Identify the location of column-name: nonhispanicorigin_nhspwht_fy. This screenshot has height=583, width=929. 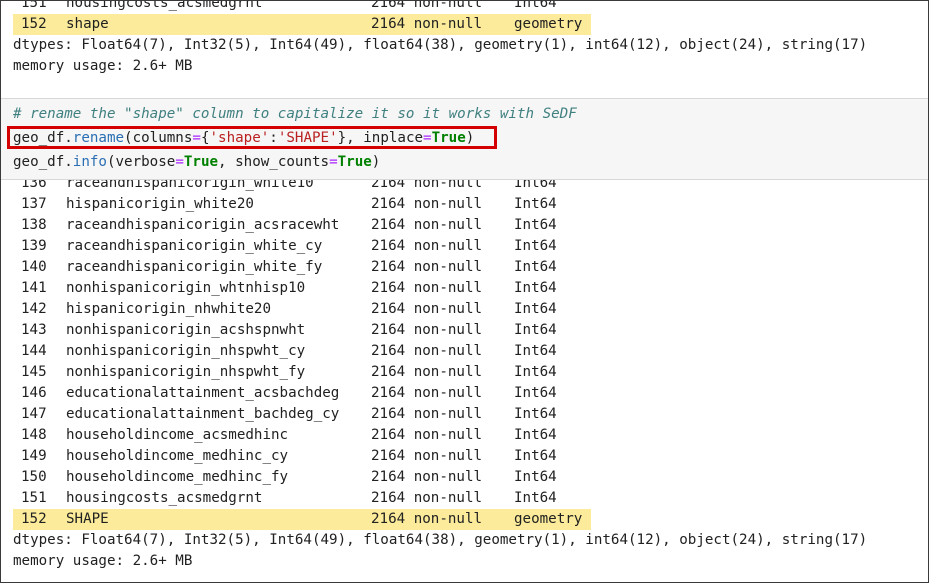
(186, 372).